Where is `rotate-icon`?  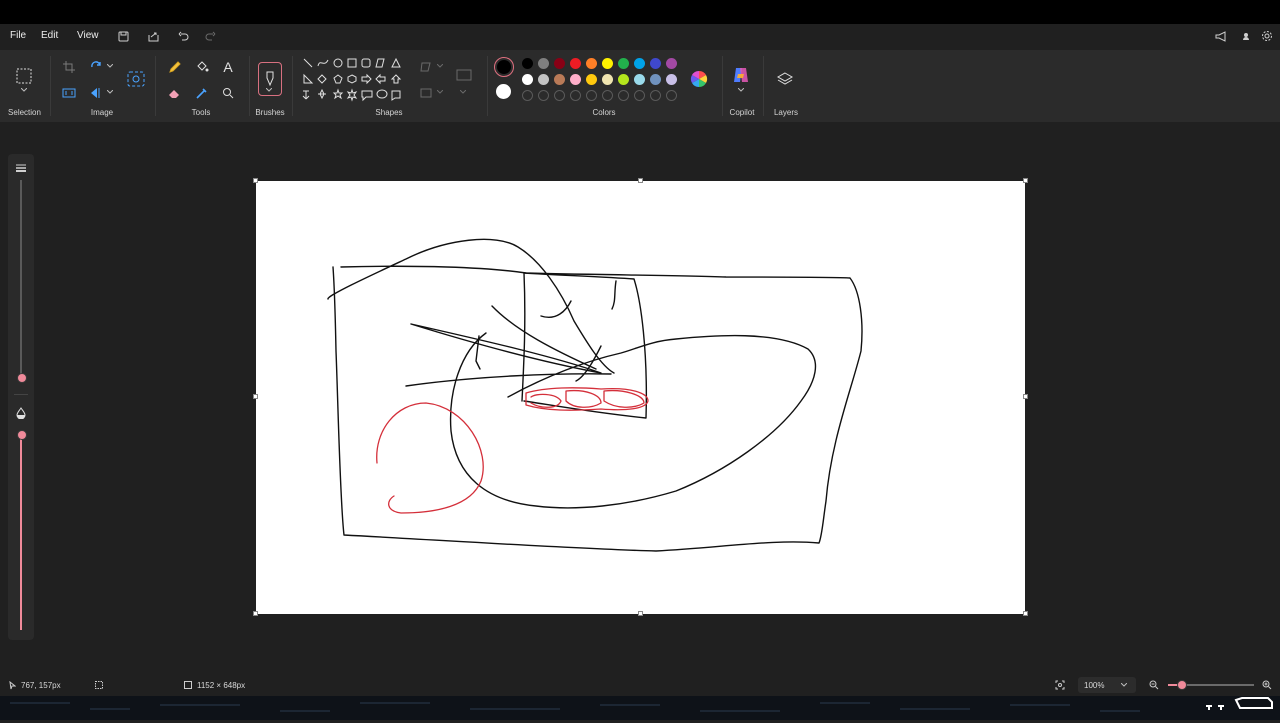 rotate-icon is located at coordinates (97, 67).